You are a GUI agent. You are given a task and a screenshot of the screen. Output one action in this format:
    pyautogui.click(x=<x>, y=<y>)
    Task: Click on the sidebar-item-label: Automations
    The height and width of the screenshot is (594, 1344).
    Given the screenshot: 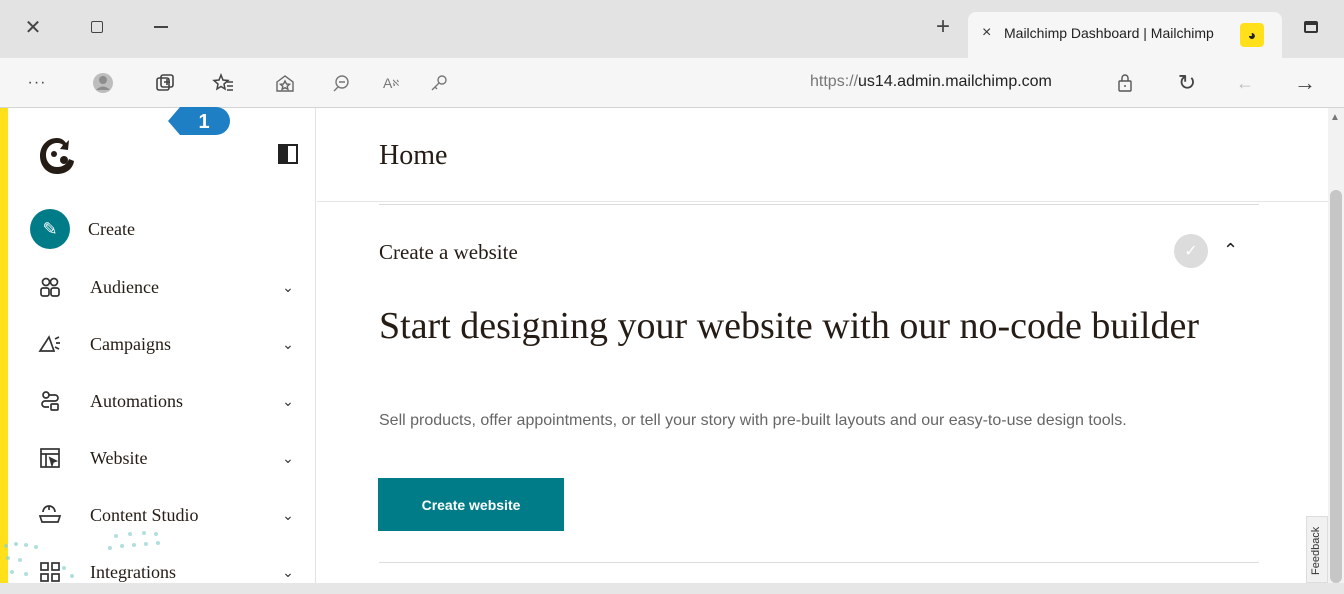 What is the action you would take?
    pyautogui.click(x=136, y=400)
    